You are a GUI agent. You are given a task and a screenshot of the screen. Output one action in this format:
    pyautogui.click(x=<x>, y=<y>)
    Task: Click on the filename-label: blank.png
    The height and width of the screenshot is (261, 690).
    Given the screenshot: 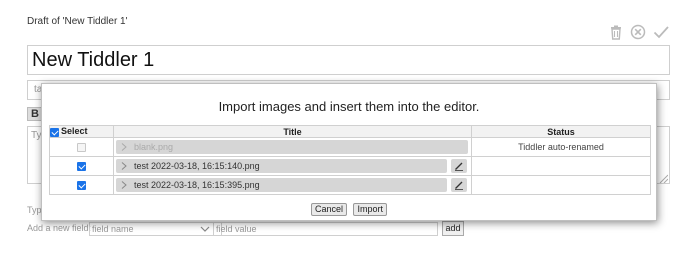 What is the action you would take?
    pyautogui.click(x=154, y=147)
    